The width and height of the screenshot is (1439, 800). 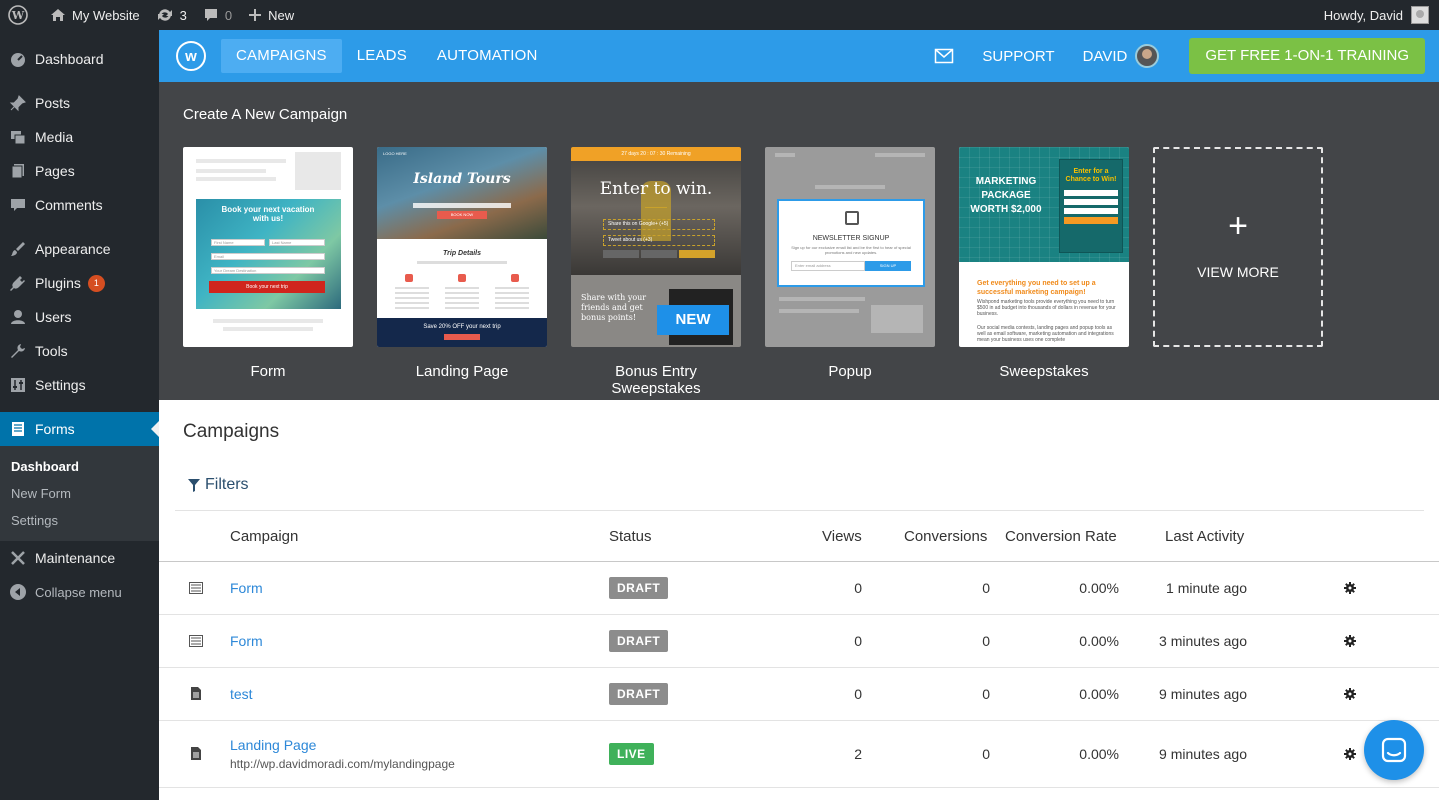 I want to click on form-row-icon, so click(x=196, y=588).